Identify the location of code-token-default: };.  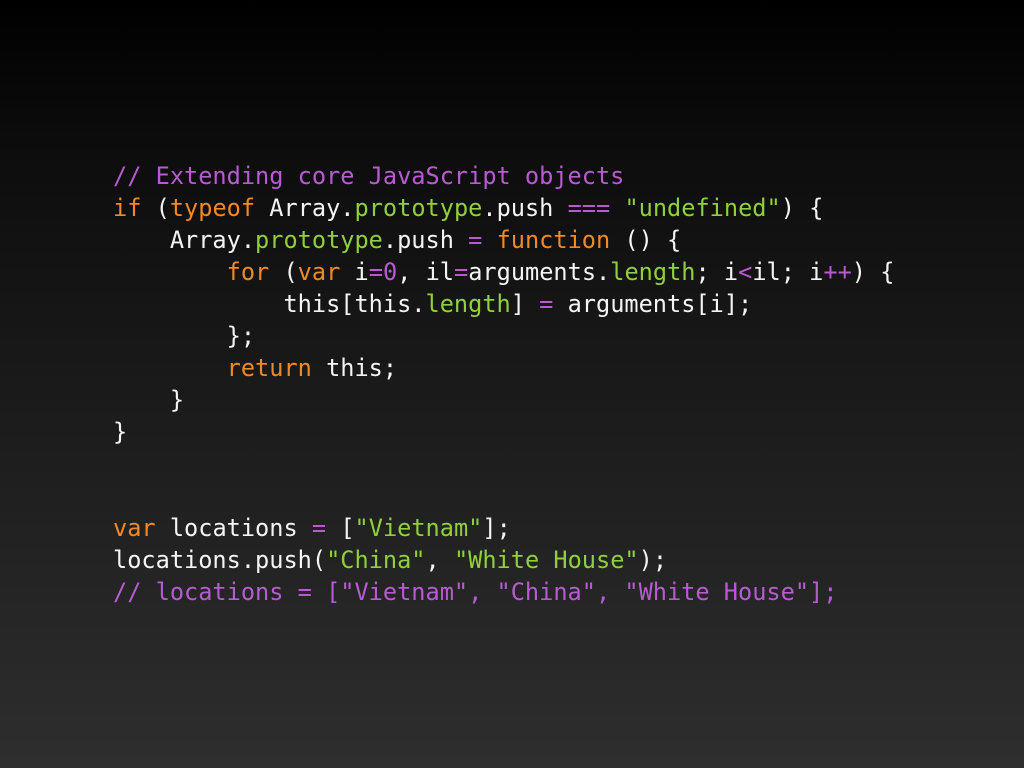
(241, 336).